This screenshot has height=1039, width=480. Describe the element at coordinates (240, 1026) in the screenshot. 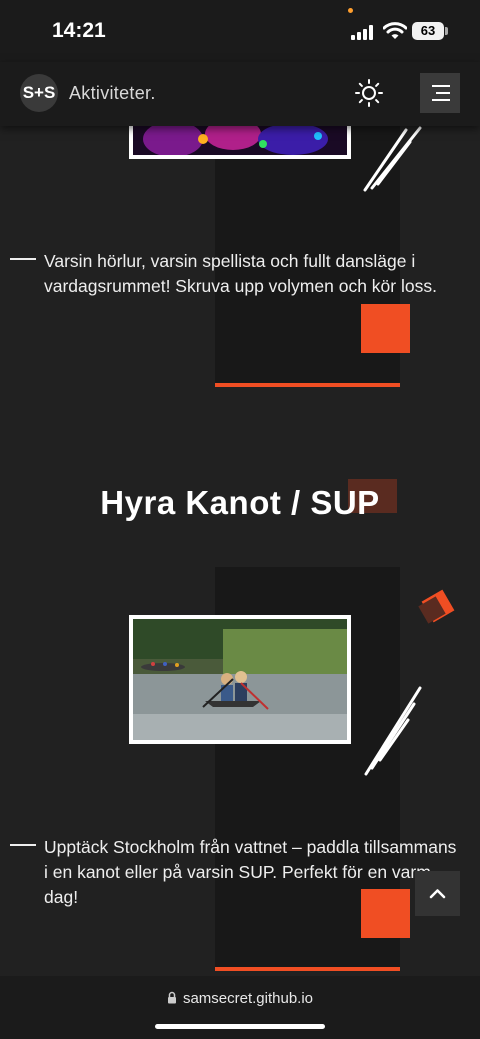

I see `home-indicator` at that location.